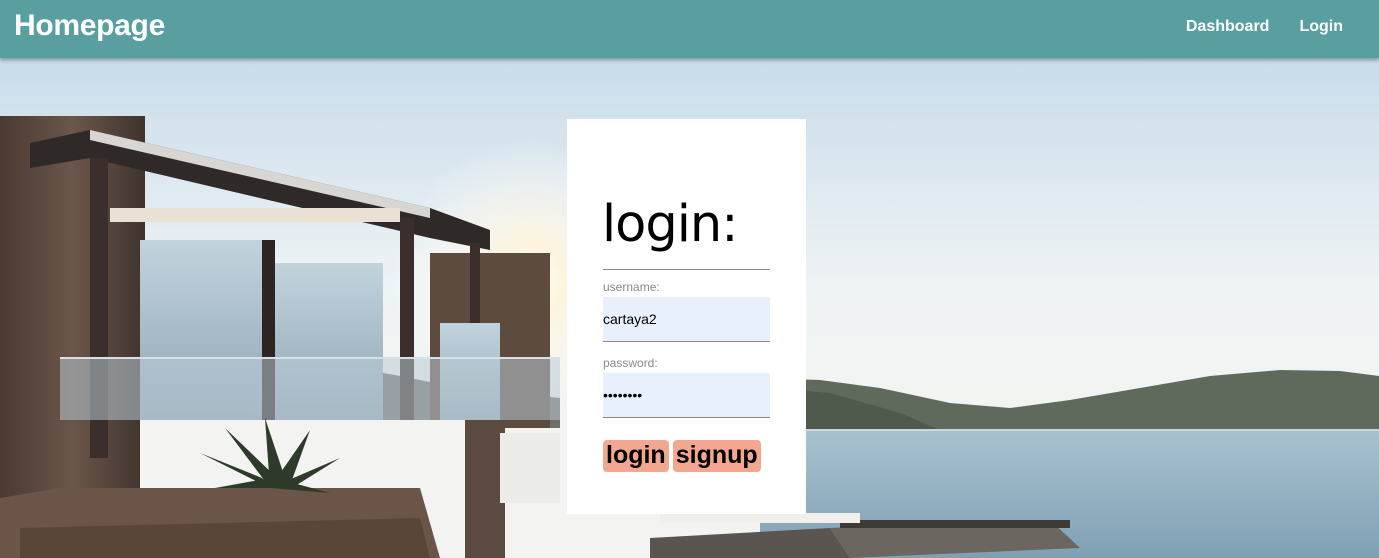 This screenshot has width=1379, height=558. Describe the element at coordinates (1321, 27) in the screenshot. I see `nav-link-login: Login` at that location.